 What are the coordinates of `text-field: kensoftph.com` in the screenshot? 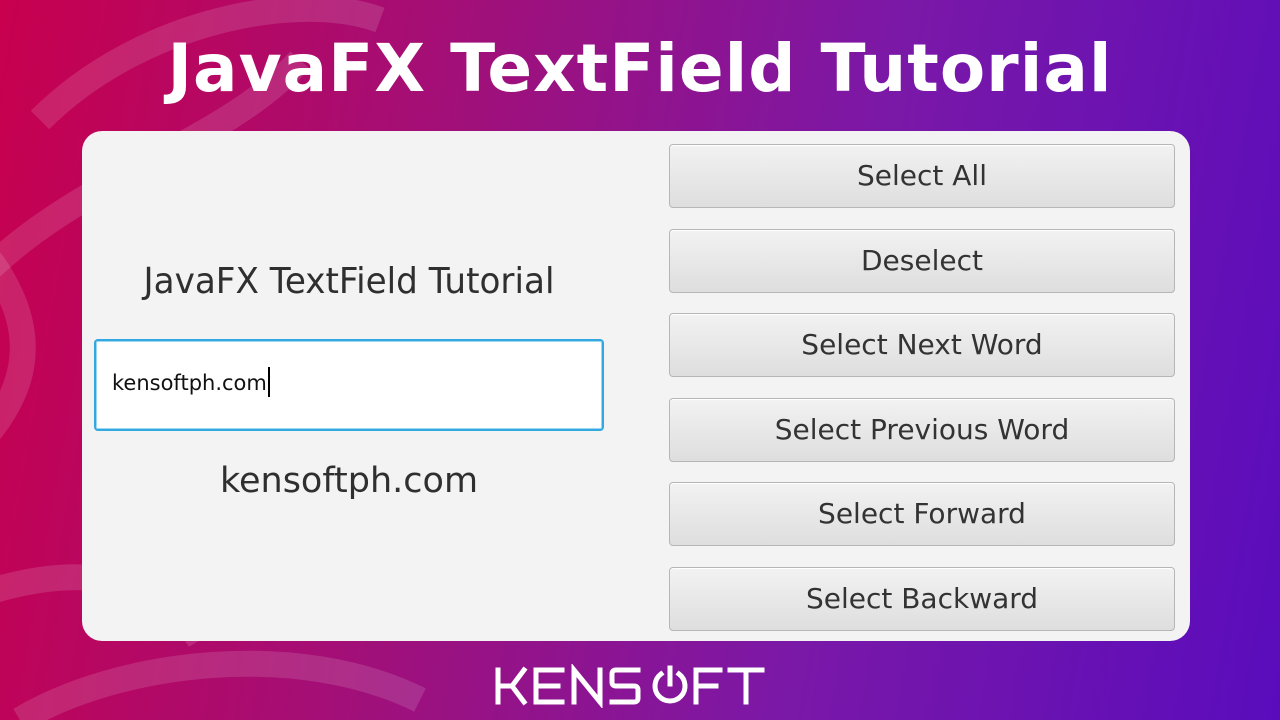 It's located at (349, 385).